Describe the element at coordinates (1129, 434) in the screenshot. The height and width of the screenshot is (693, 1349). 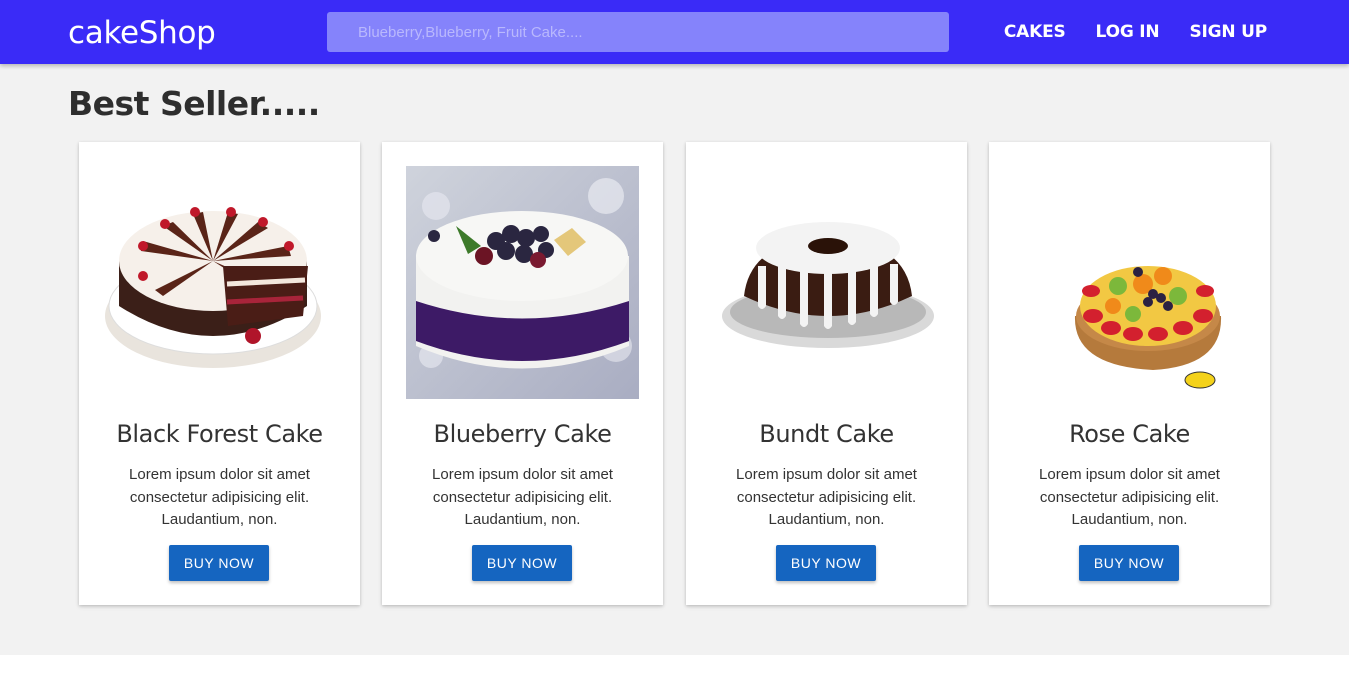
I see `card-title: Rose Cake` at that location.